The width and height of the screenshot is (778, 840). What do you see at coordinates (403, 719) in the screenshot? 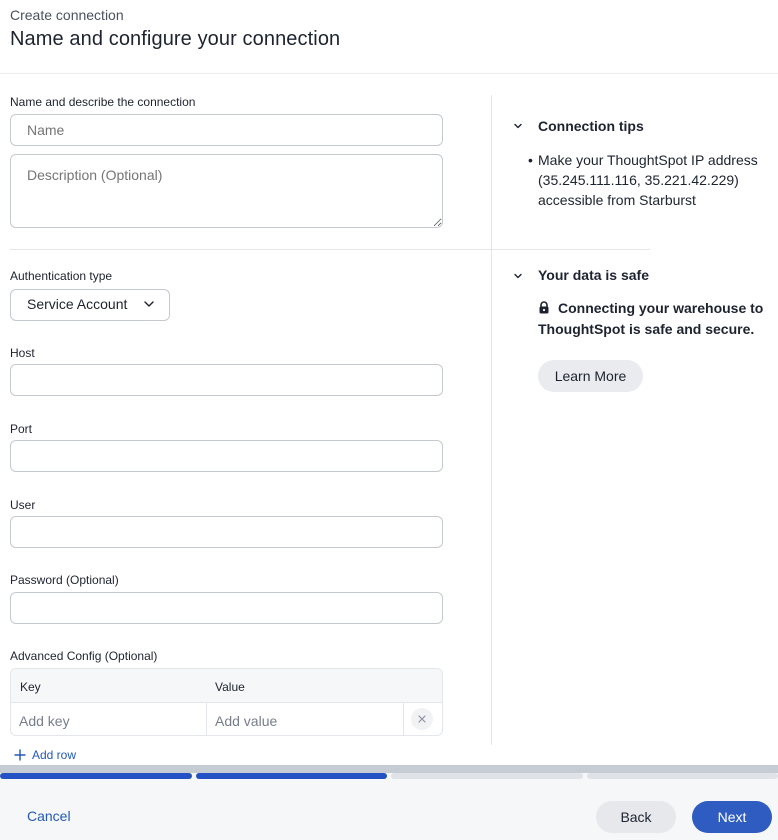
I see `column-separator` at bounding box center [403, 719].